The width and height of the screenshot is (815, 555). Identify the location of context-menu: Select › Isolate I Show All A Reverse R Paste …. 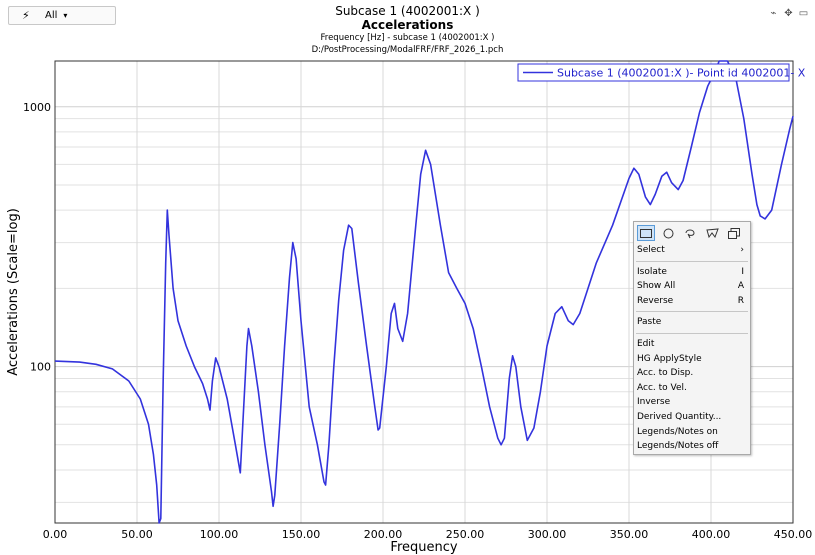
(692, 338).